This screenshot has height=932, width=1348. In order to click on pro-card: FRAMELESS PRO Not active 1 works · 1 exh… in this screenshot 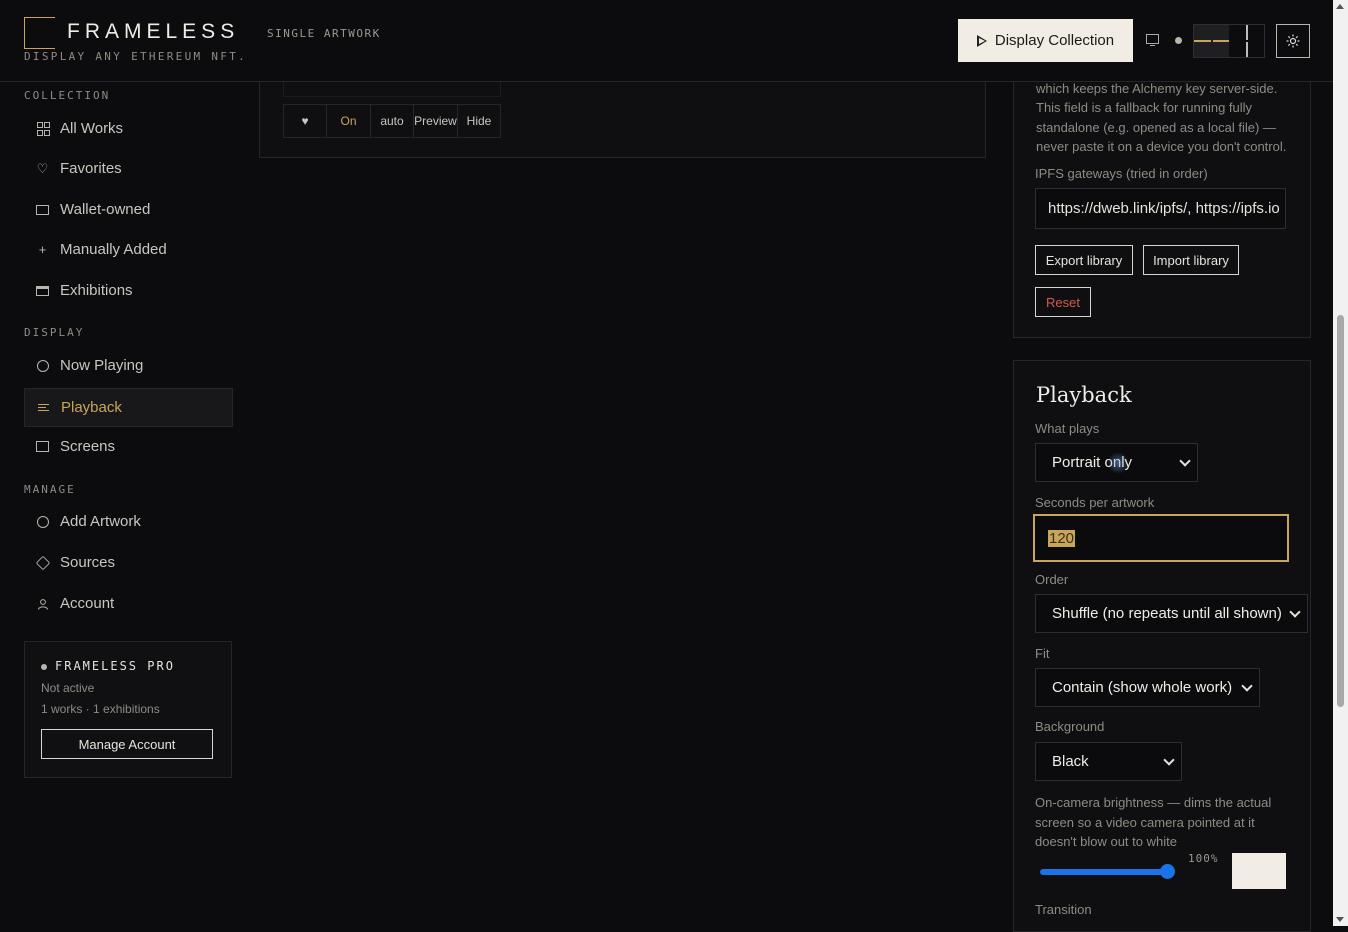, I will do `click(128, 709)`.